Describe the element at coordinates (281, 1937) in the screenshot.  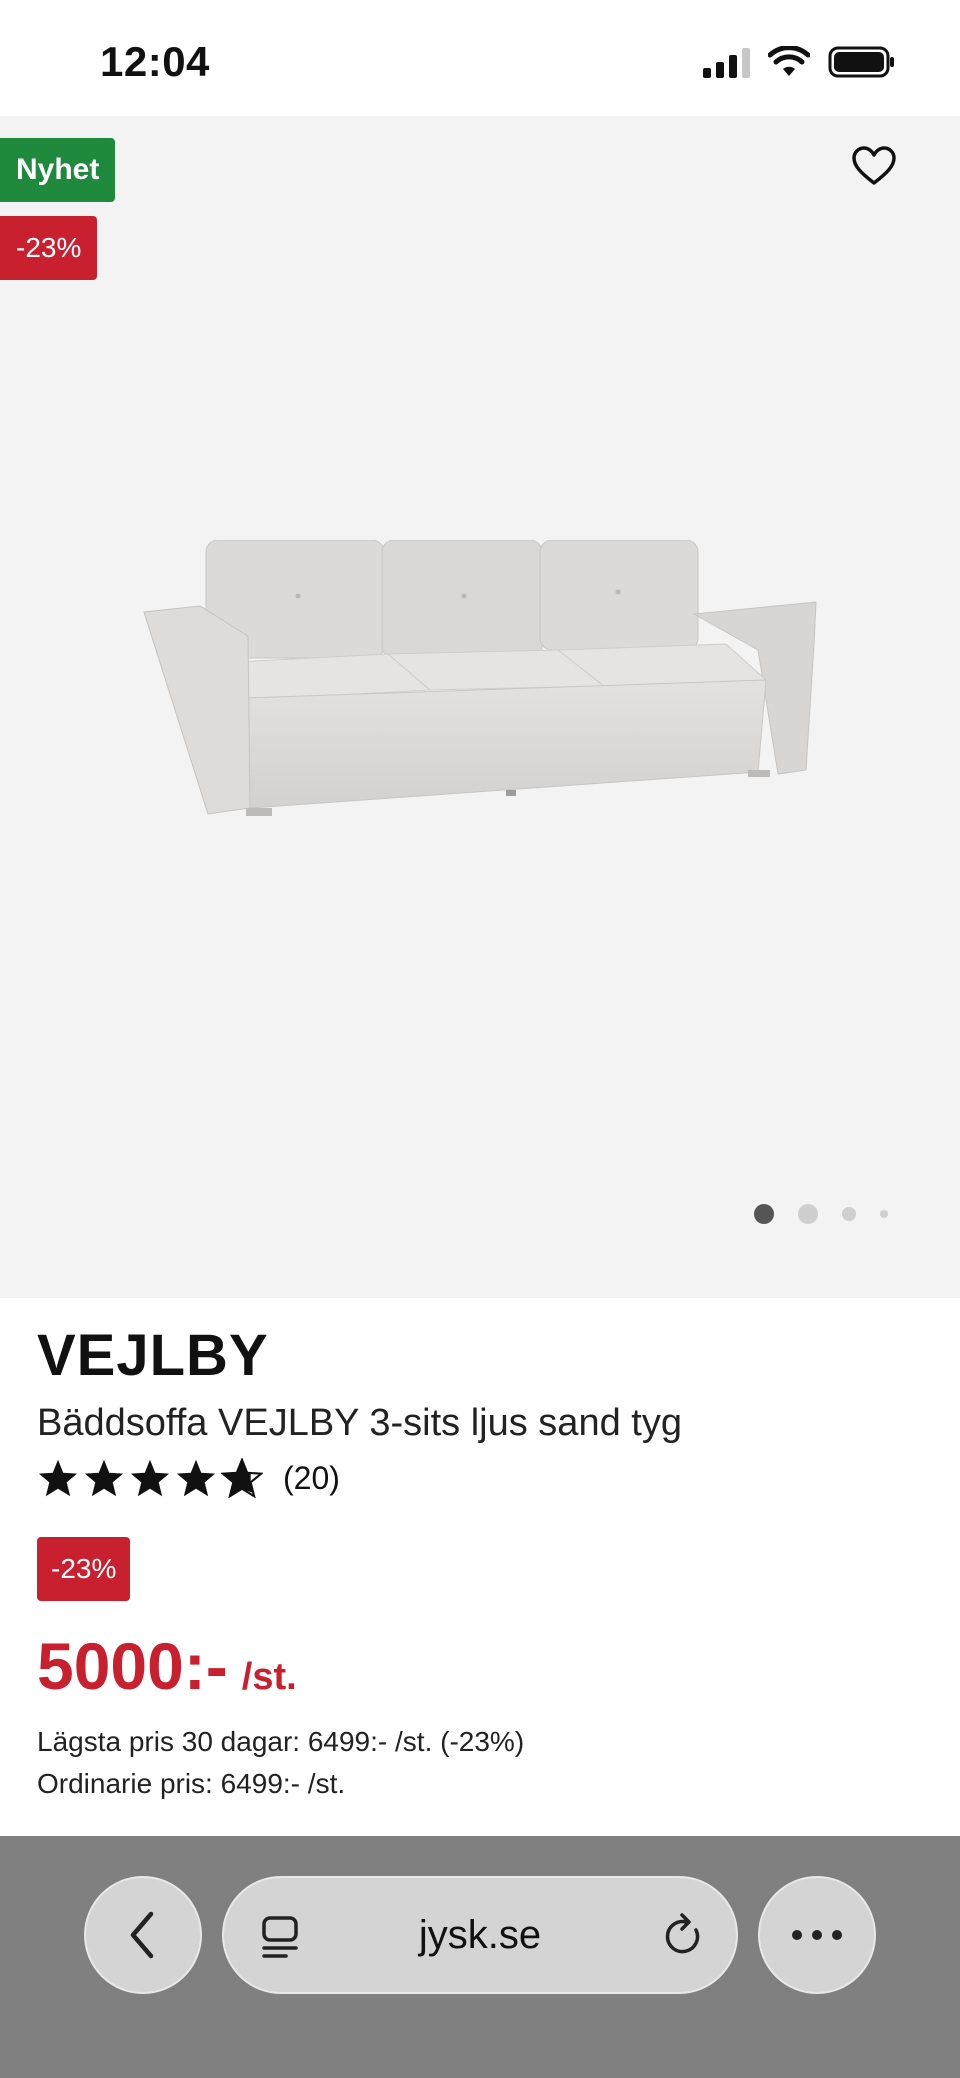
I see `page-menu-icon` at that location.